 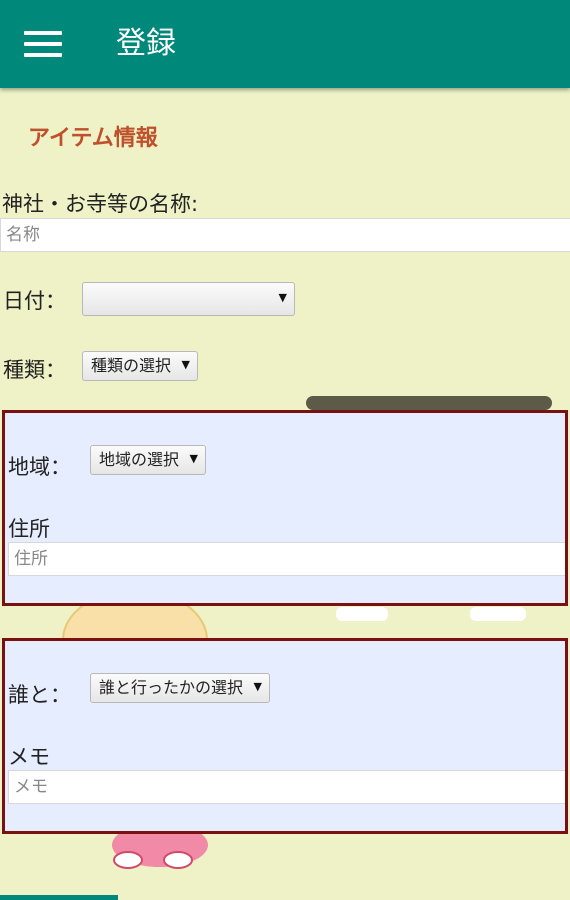 What do you see at coordinates (286, 559) in the screenshot?
I see `address-input` at bounding box center [286, 559].